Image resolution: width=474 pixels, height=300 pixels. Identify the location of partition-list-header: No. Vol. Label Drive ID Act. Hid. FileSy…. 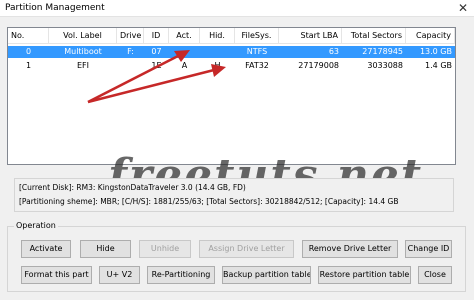
(231, 36).